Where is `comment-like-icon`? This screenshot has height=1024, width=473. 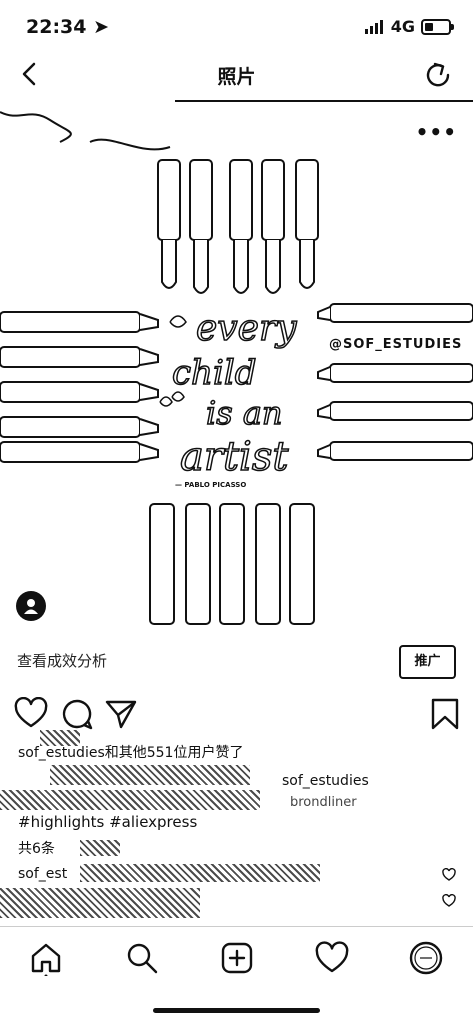
comment-like-icon is located at coordinates (449, 875).